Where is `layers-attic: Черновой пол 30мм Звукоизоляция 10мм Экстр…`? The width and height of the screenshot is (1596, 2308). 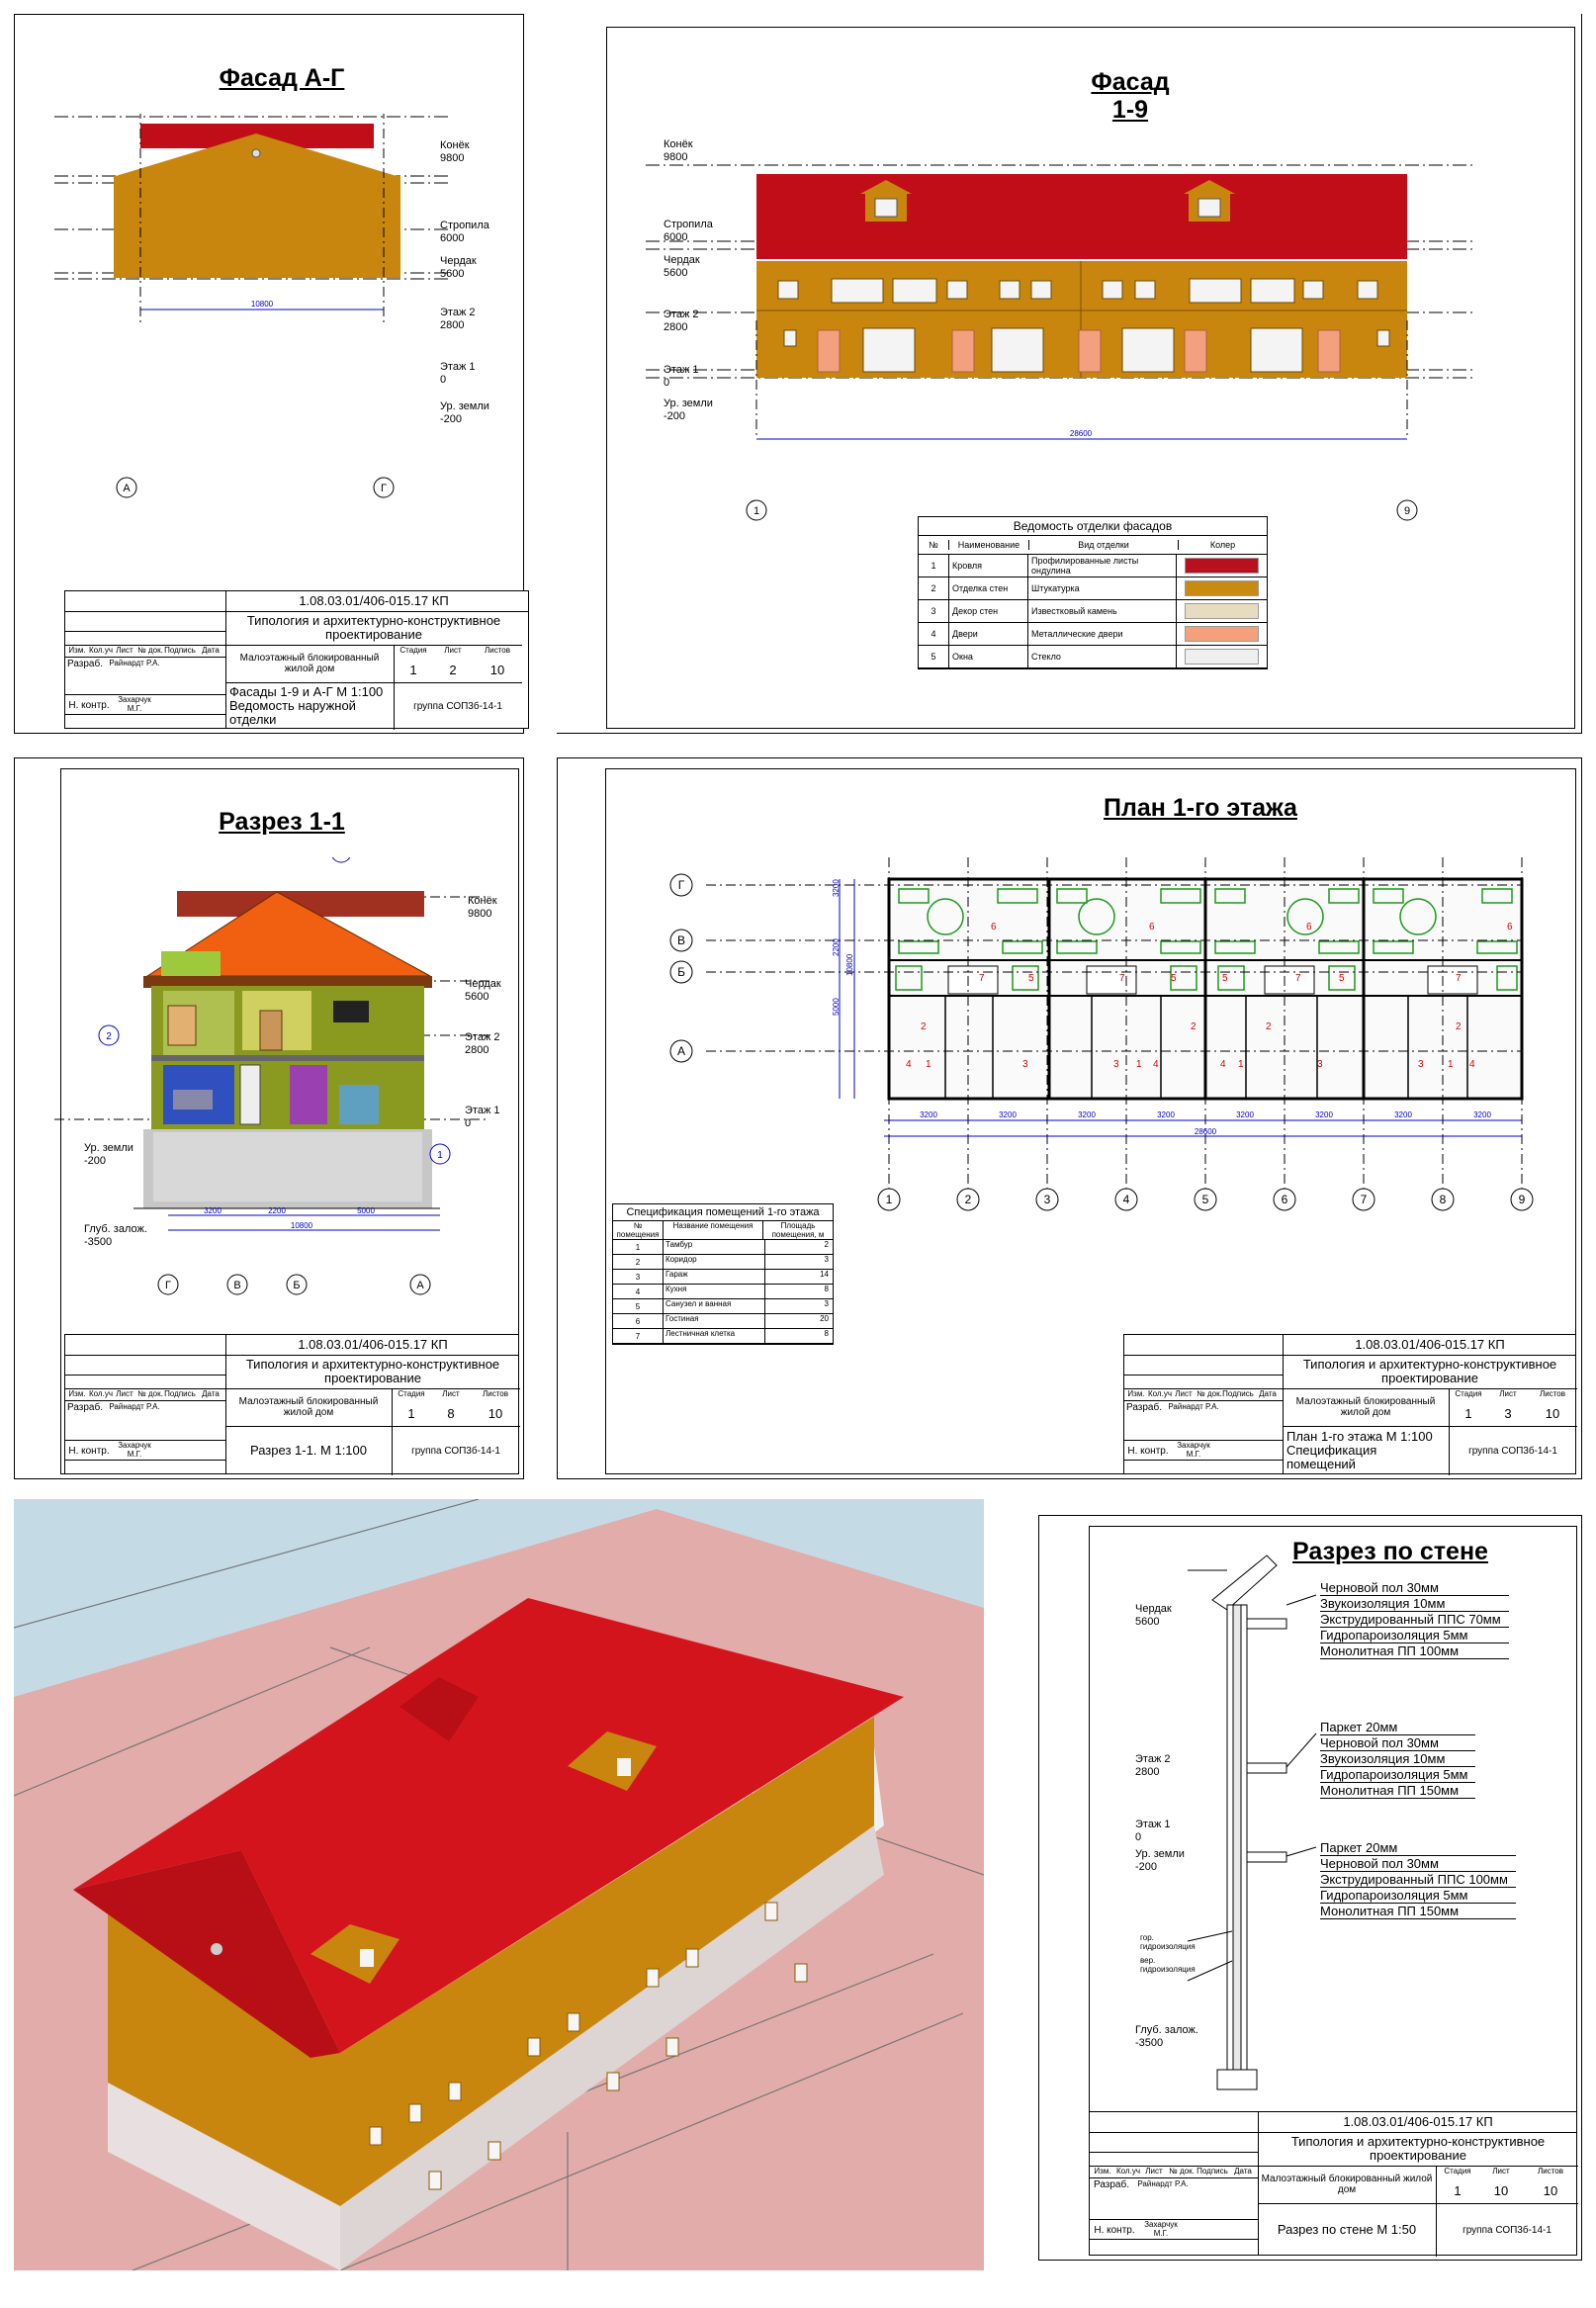 layers-attic: Черновой пол 30мм Звукоизоляция 10мм Экстр… is located at coordinates (1414, 1619).